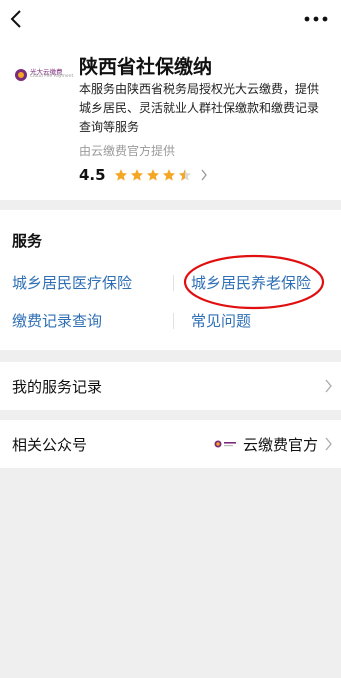 The width and height of the screenshot is (341, 678). Describe the element at coordinates (170, 20) in the screenshot. I see `top-bar` at that location.